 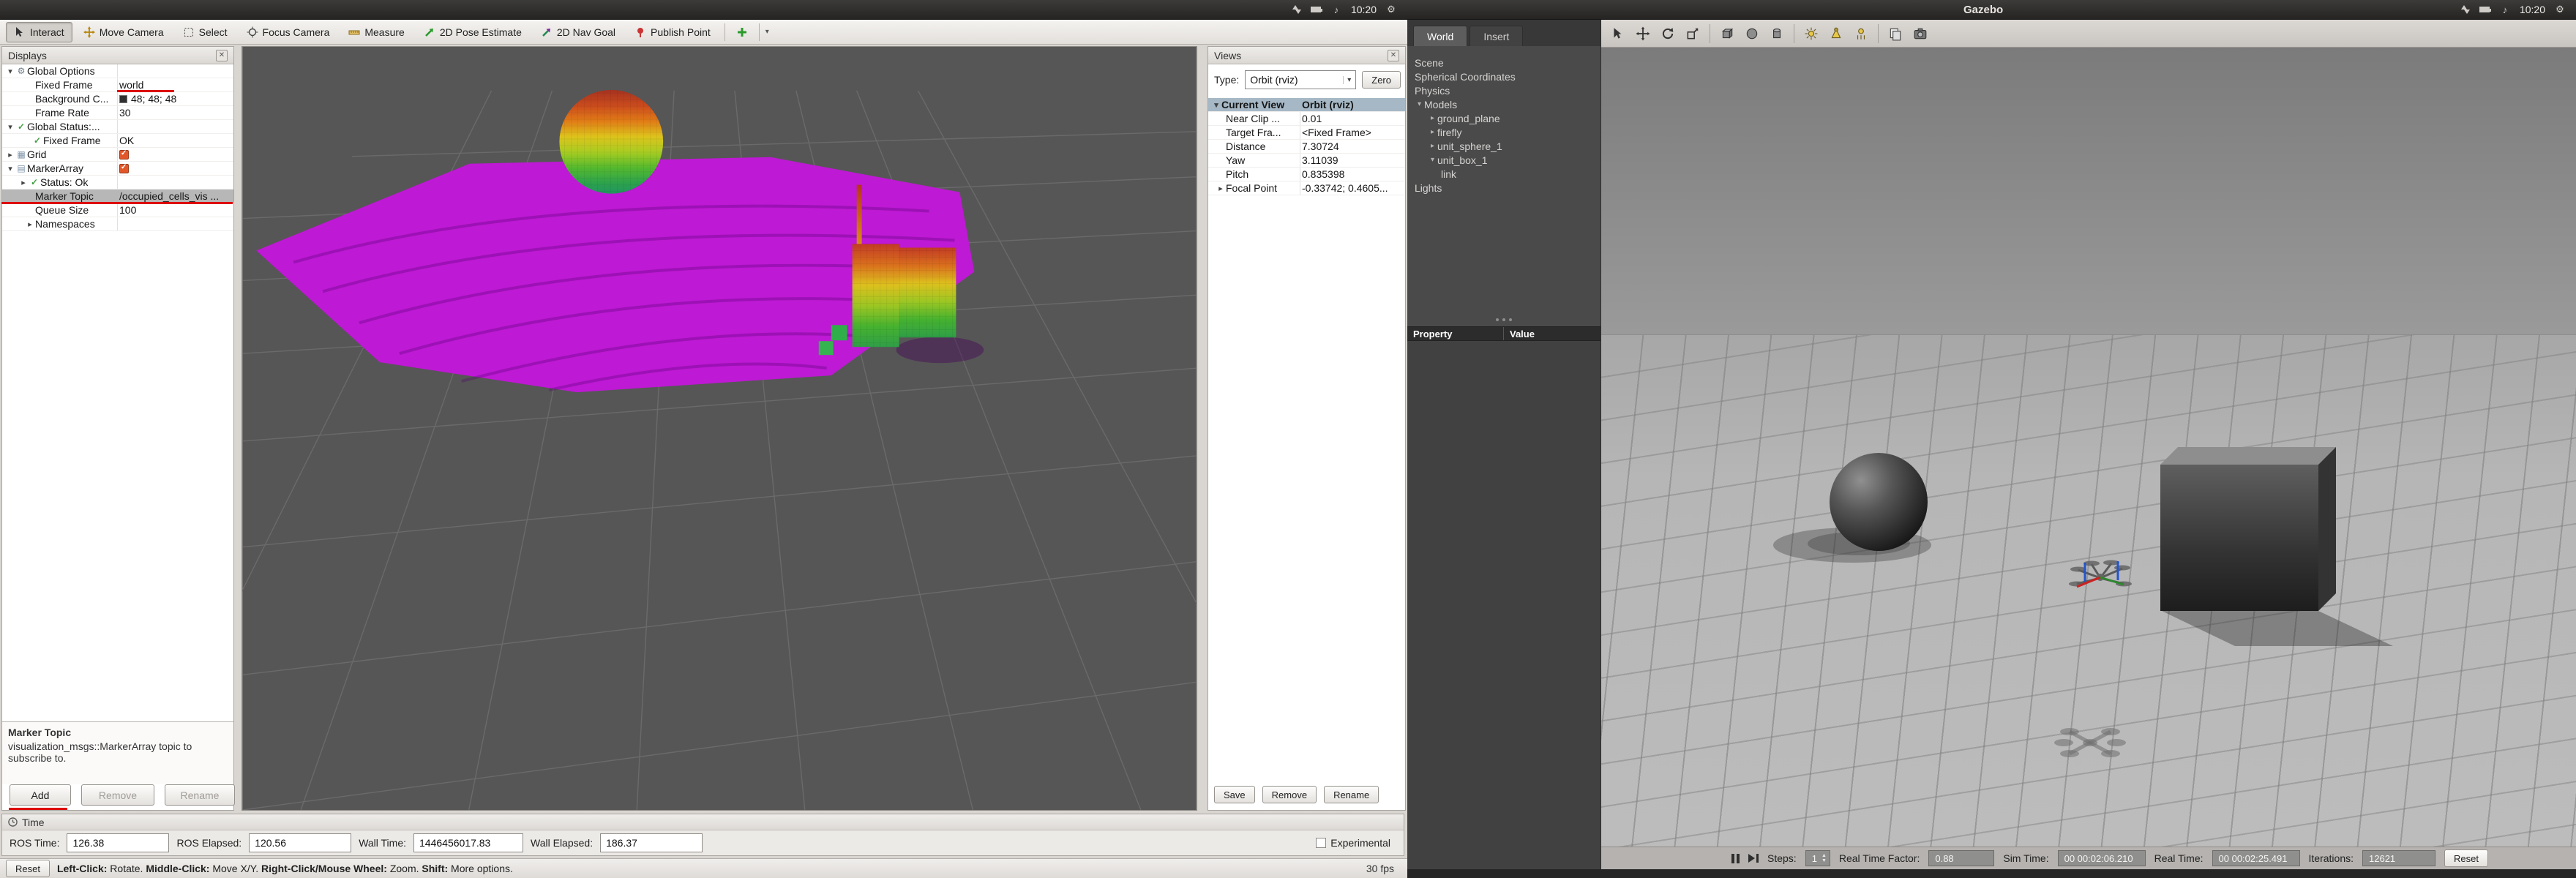 I want to click on row-markerarray-display: MarkerArray, so click(x=117, y=169).